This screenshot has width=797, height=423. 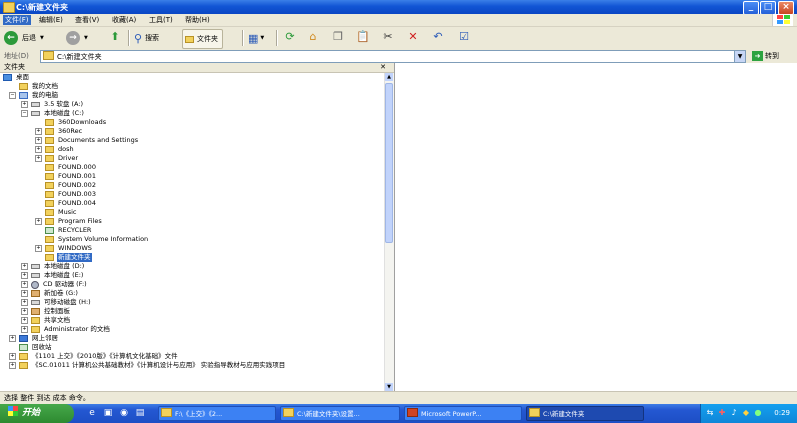 I want to click on tree-item: + 网上邻居, so click(x=34, y=338).